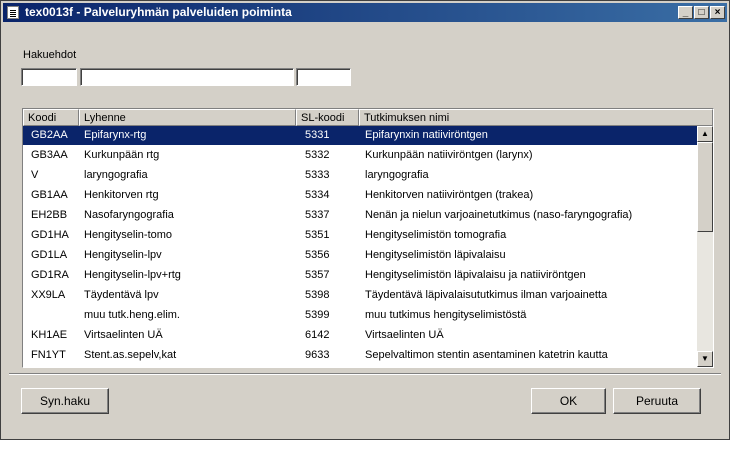 This screenshot has width=739, height=450. I want to click on cell-code: GD1RA, so click(50, 275).